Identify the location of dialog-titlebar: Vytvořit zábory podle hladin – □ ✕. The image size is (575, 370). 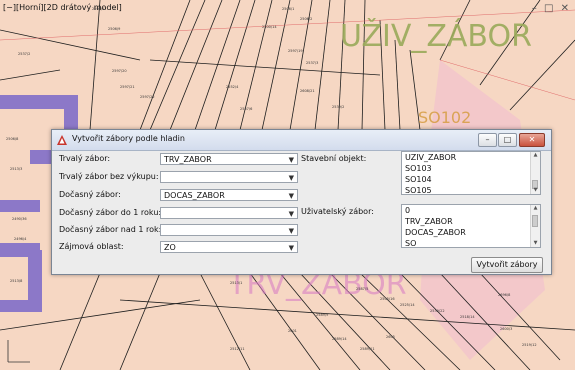
(301, 140).